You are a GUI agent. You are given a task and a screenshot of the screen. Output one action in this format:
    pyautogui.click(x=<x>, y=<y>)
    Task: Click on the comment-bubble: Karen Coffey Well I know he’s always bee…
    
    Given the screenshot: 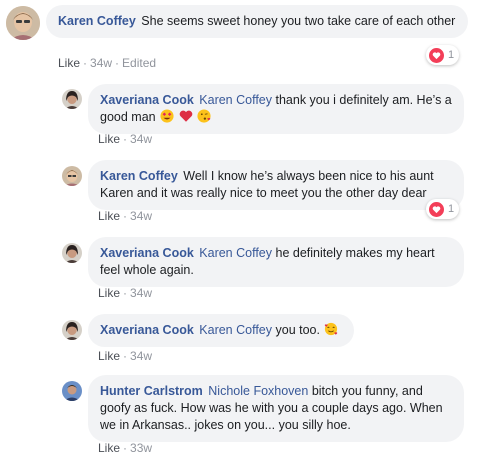 What is the action you would take?
    pyautogui.click(x=276, y=185)
    